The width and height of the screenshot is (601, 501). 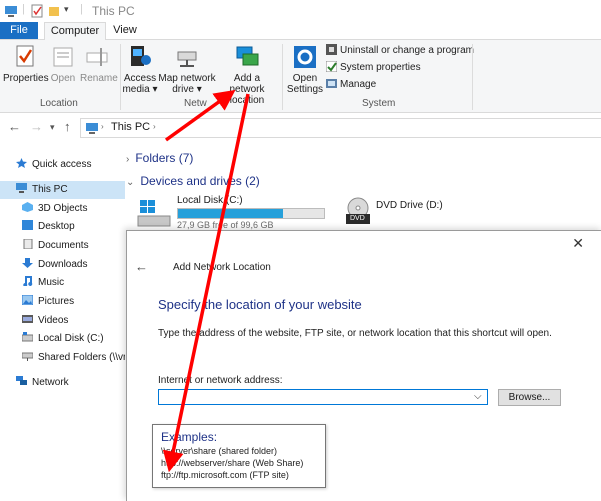 What do you see at coordinates (193, 181) in the screenshot?
I see `devices-section-header: ⌄ Devices and drives (2)` at bounding box center [193, 181].